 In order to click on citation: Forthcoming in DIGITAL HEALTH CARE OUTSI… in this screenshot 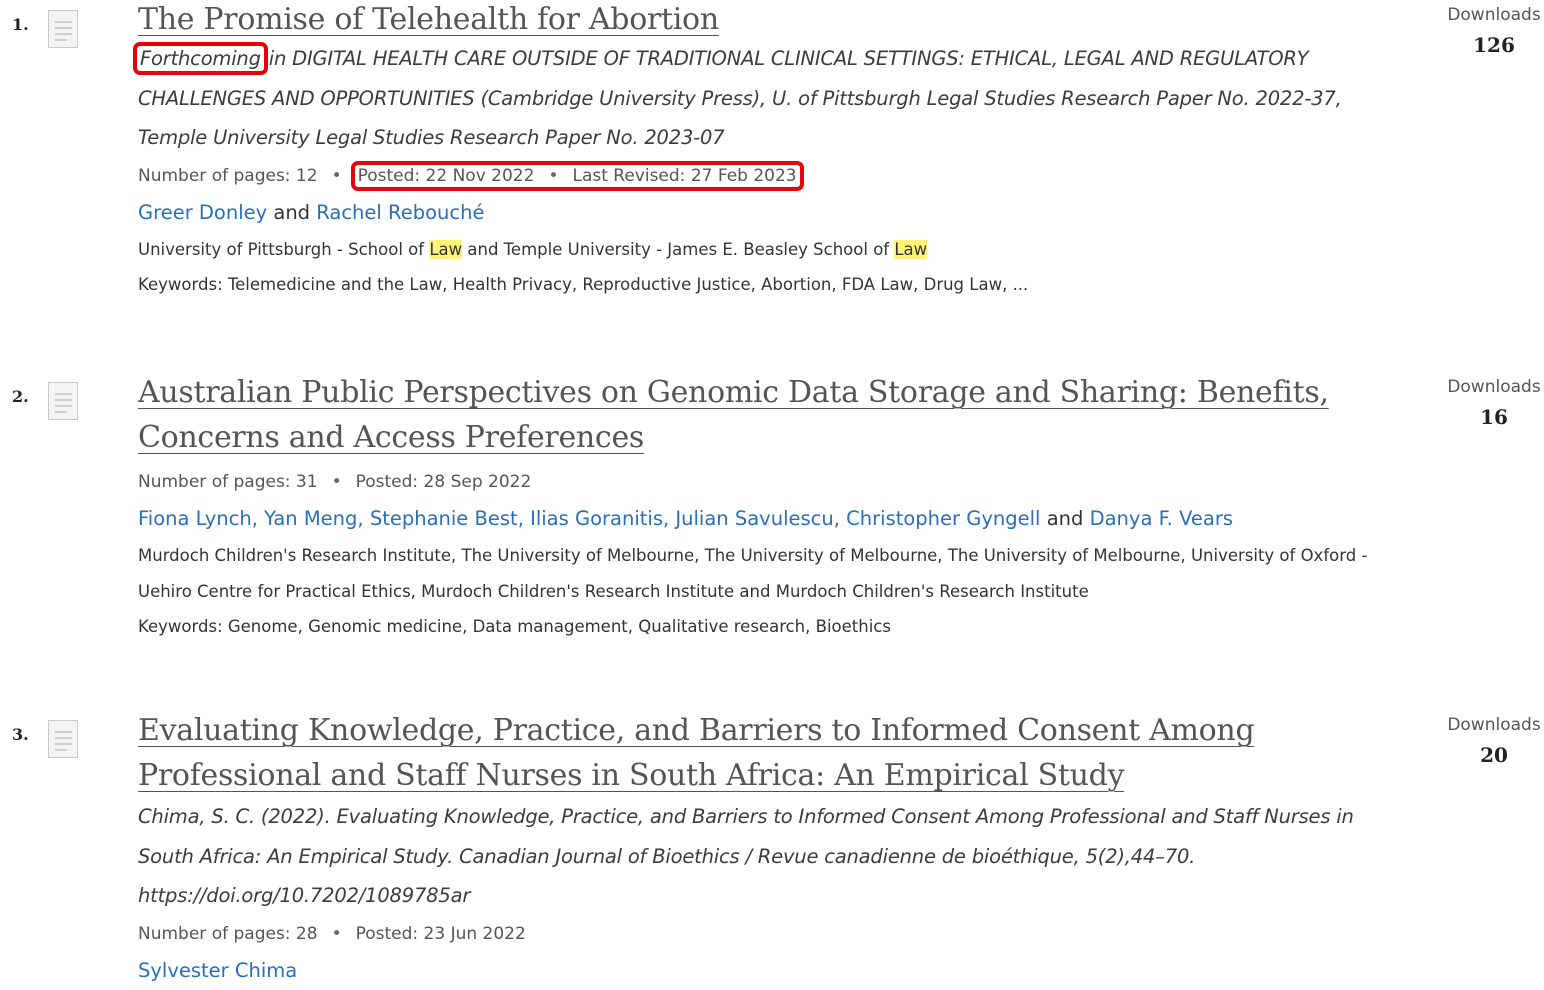, I will do `click(750, 98)`.